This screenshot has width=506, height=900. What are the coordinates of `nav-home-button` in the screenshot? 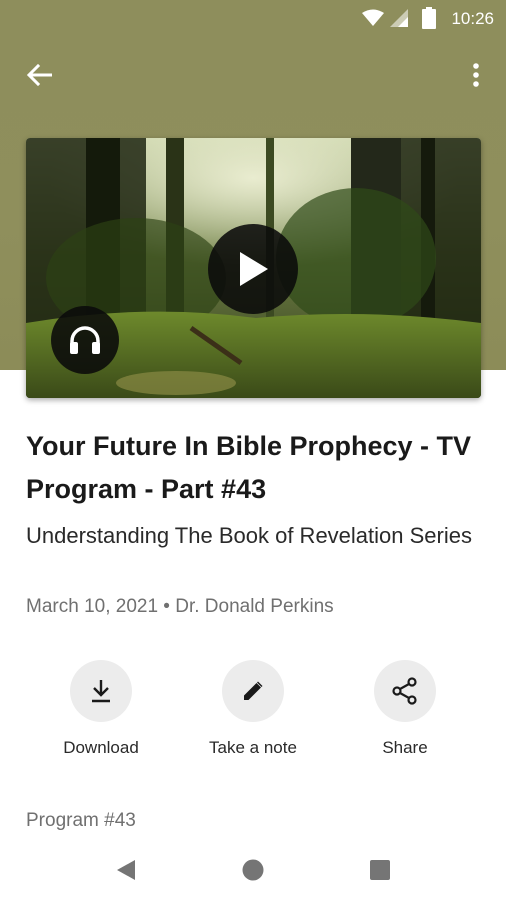 It's located at (253, 870).